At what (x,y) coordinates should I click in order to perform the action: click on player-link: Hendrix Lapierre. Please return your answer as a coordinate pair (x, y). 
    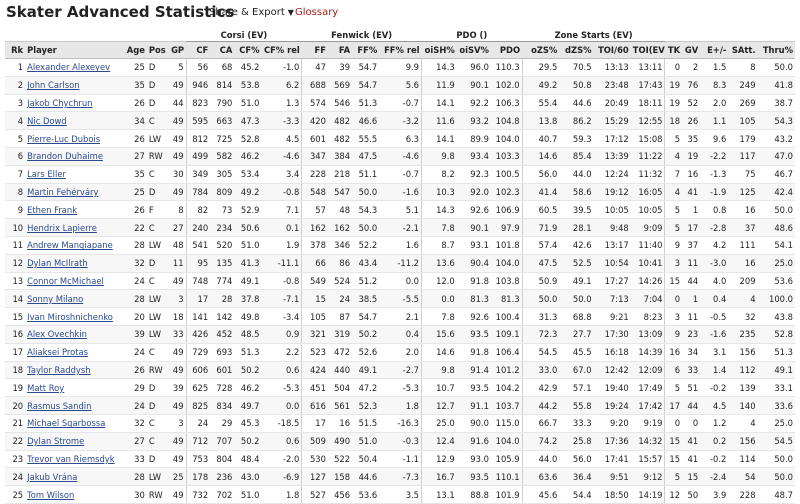
    Looking at the image, I should click on (75, 227).